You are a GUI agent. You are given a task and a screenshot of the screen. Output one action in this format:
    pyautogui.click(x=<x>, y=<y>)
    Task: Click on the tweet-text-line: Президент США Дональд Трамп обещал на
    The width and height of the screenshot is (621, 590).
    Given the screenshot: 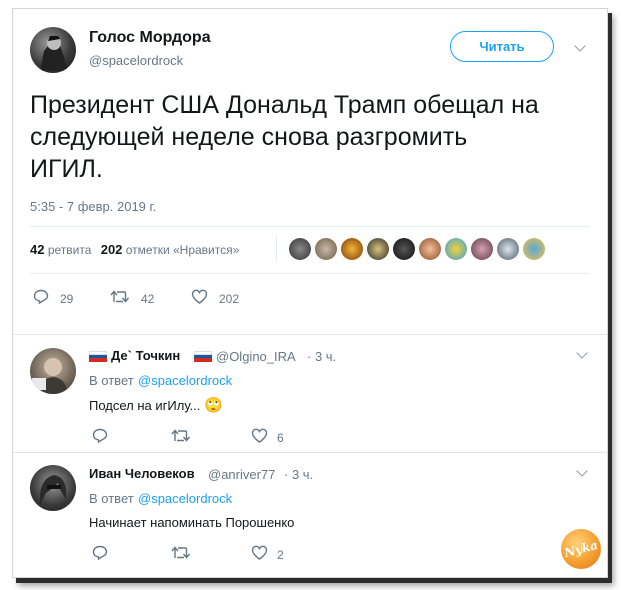 What is the action you would take?
    pyautogui.click(x=284, y=105)
    